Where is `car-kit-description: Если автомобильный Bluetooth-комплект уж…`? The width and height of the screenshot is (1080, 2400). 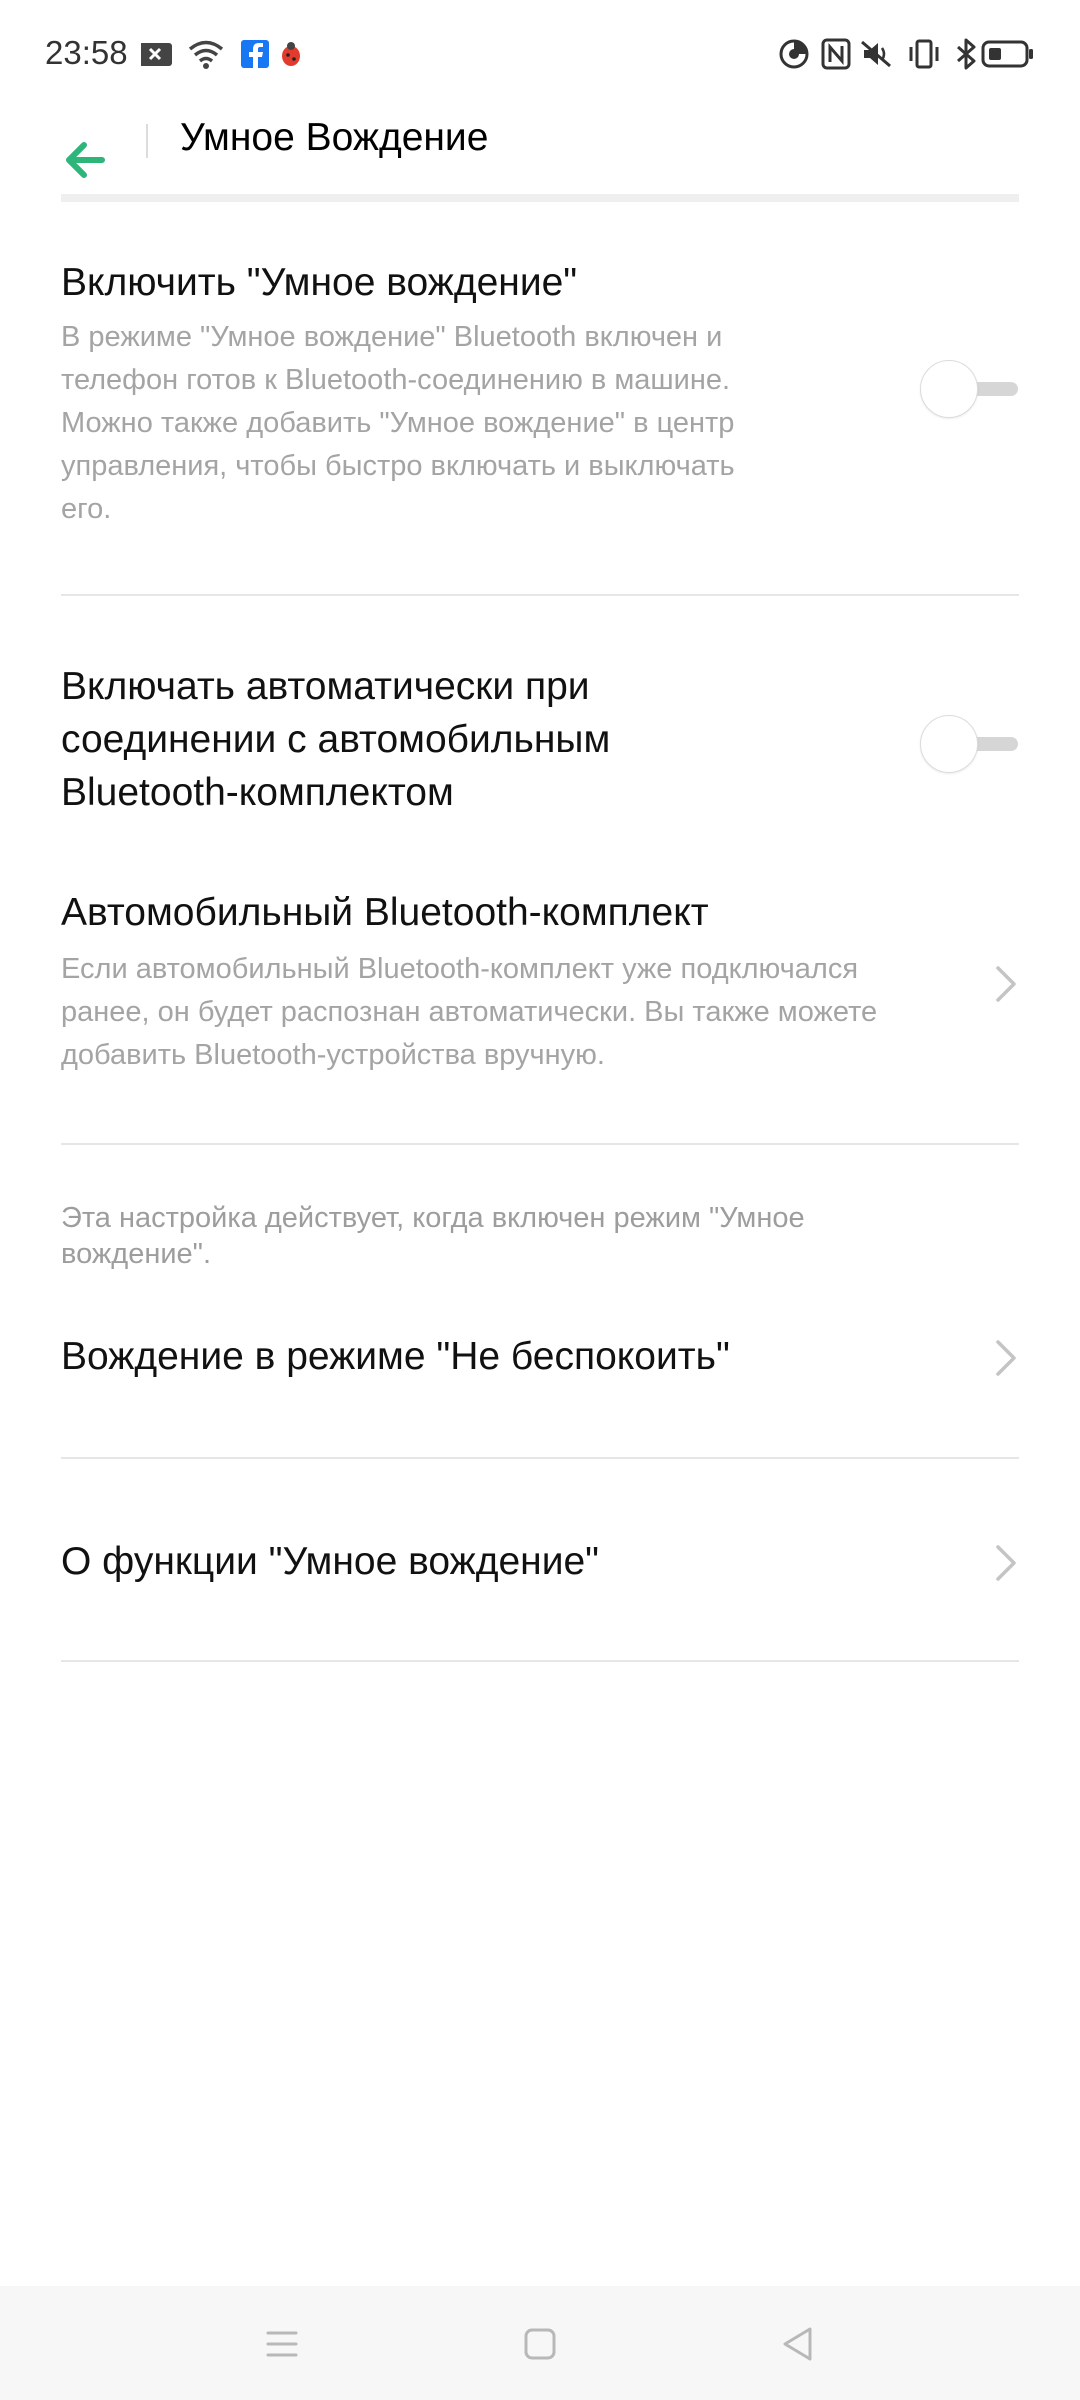 car-kit-description: Если автомобильный Bluetooth-комплект уж… is located at coordinates (469, 1012).